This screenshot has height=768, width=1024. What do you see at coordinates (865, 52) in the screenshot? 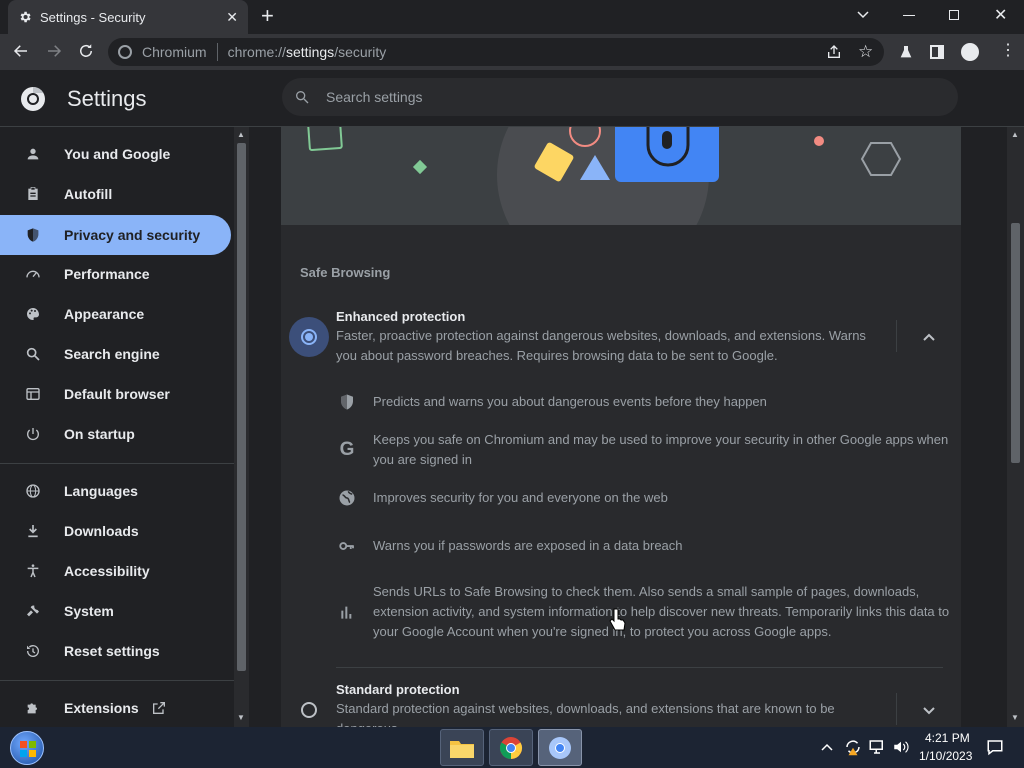
I see `bookmark-star-icon: ☆` at bounding box center [865, 52].